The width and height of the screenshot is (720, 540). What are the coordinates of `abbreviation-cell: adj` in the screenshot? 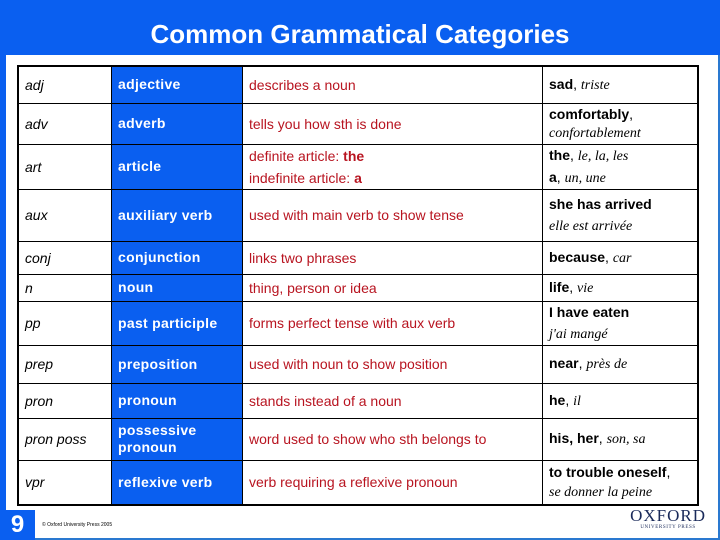 It's located at (64, 84).